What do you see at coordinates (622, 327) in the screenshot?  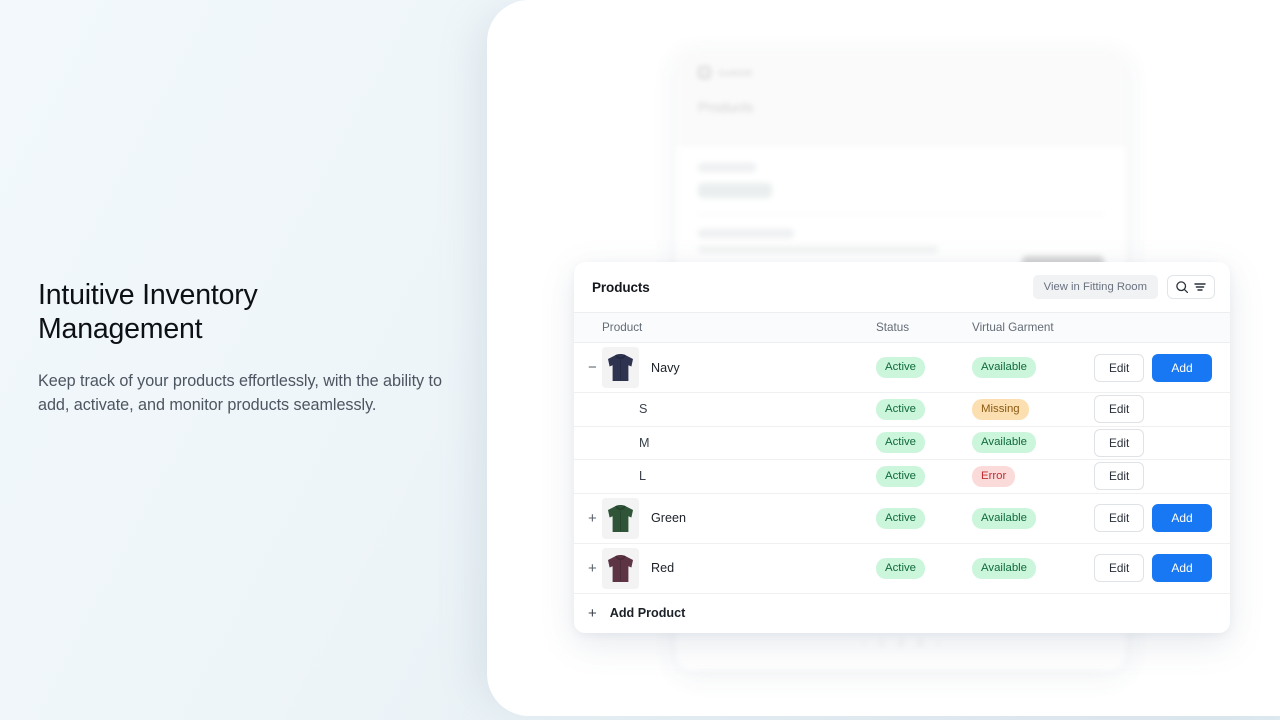 I see `column-header-product: Product` at bounding box center [622, 327].